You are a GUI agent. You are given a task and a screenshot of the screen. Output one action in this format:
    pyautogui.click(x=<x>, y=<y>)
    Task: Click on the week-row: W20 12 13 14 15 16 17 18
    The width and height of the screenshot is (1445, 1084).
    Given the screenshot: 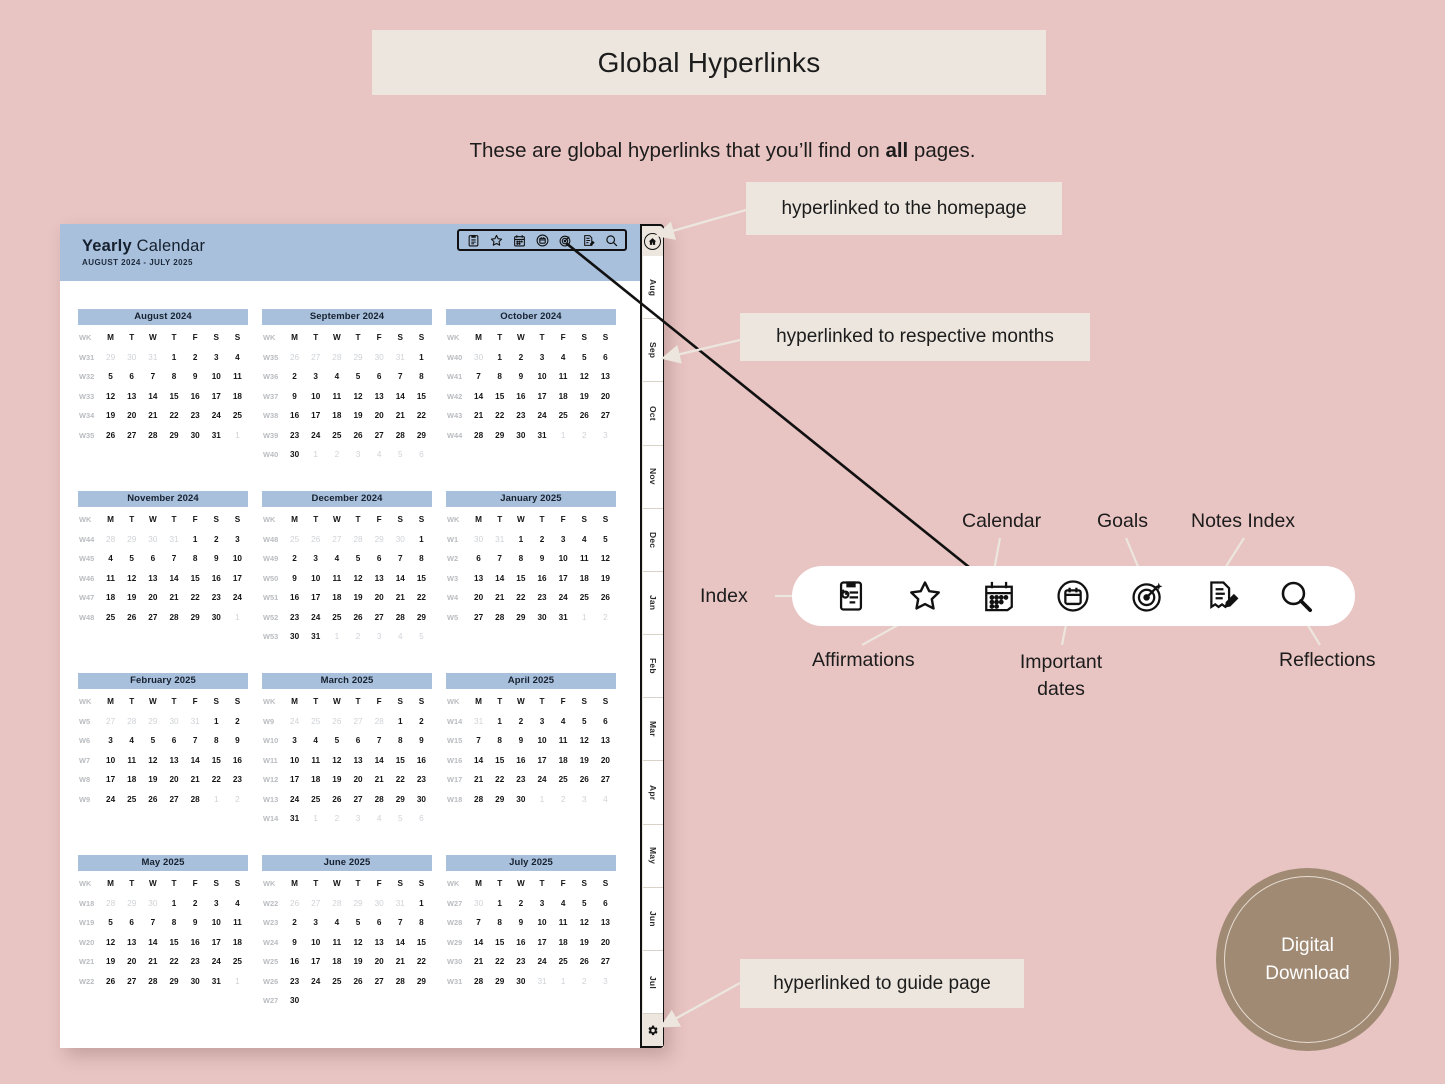 What is the action you would take?
    pyautogui.click(x=163, y=943)
    